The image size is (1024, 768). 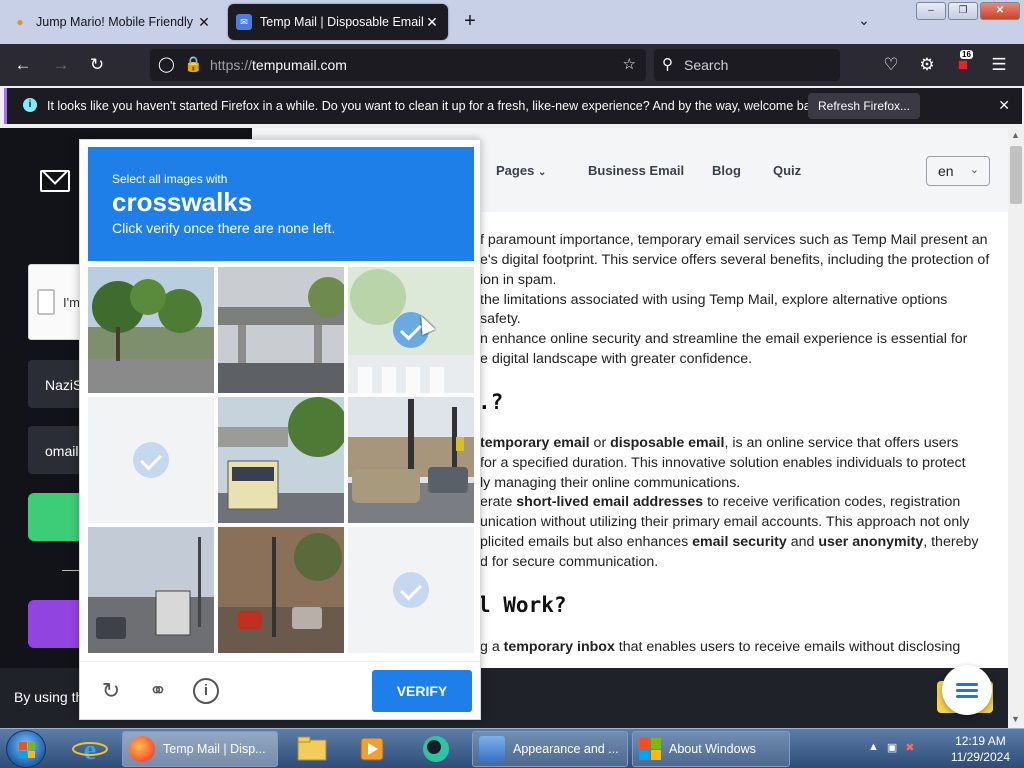 What do you see at coordinates (873, 747) in the screenshot?
I see `show-hidden-icons-icon: ▲` at bounding box center [873, 747].